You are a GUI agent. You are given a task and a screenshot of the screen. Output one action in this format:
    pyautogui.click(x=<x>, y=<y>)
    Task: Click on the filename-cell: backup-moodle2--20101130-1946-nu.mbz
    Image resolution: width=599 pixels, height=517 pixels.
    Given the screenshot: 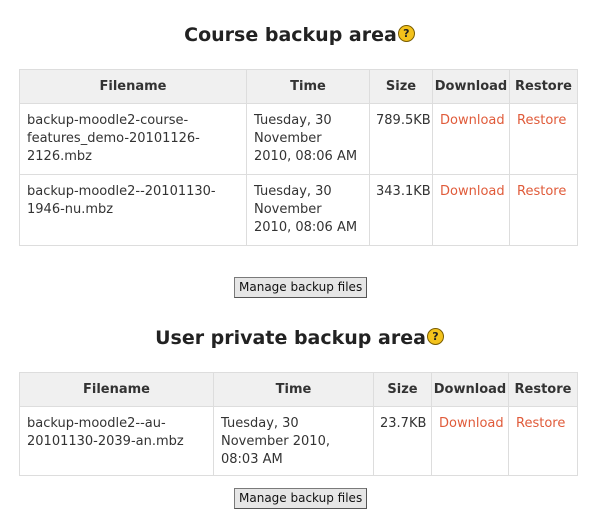 What is the action you would take?
    pyautogui.click(x=133, y=210)
    